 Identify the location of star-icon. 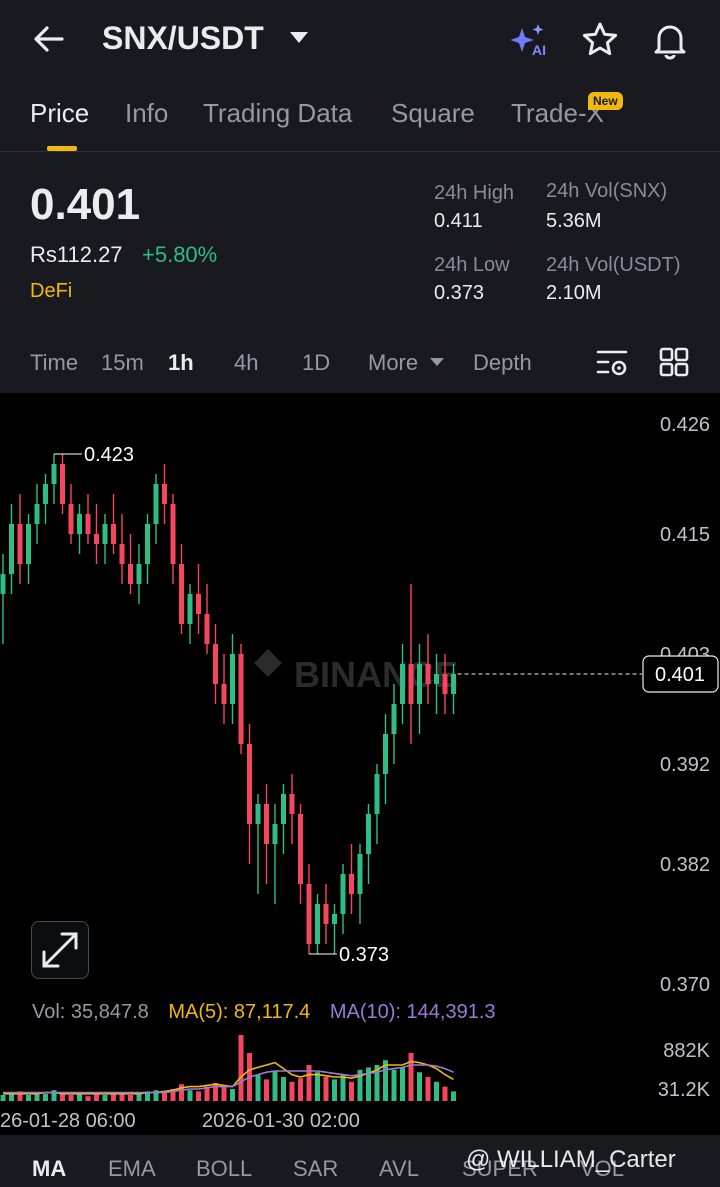
(600, 40).